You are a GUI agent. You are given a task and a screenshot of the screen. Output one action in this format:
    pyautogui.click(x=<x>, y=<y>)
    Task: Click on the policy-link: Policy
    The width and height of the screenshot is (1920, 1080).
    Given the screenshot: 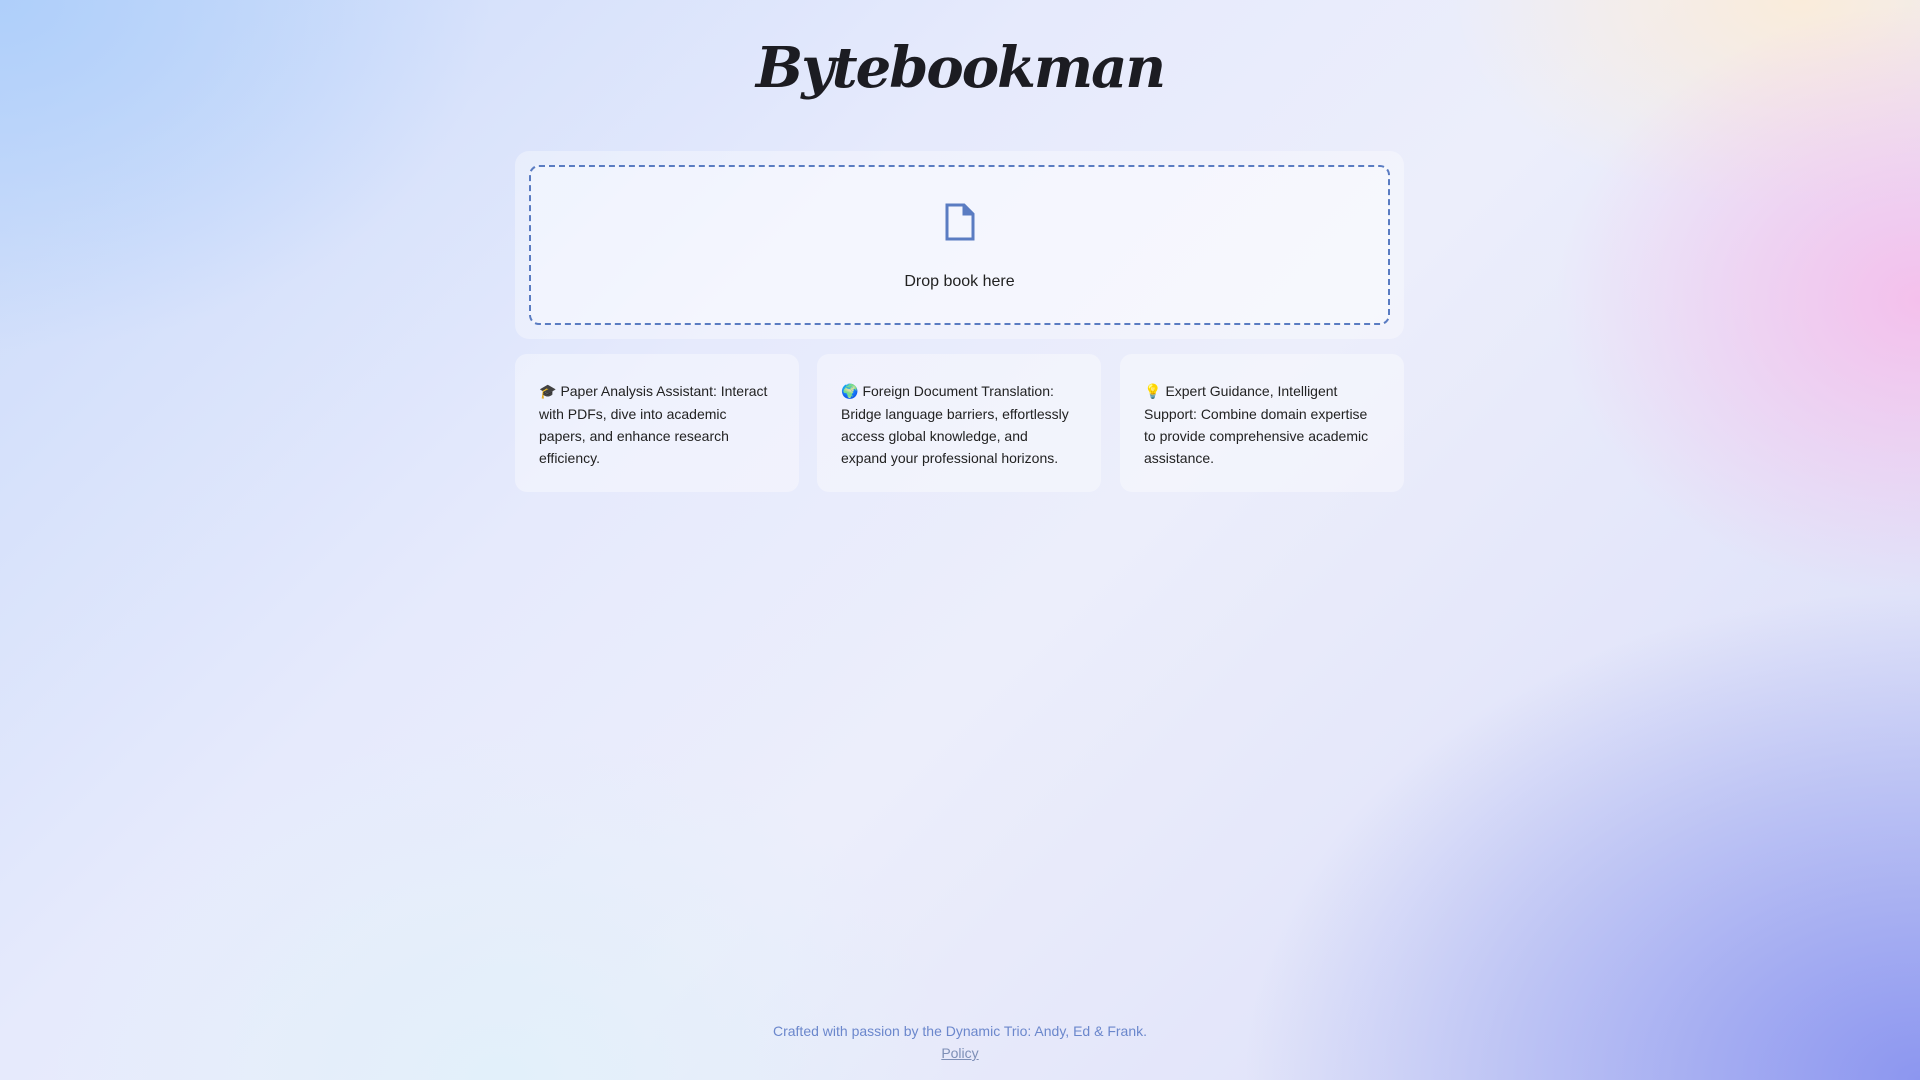 What is the action you would take?
    pyautogui.click(x=959, y=1053)
    